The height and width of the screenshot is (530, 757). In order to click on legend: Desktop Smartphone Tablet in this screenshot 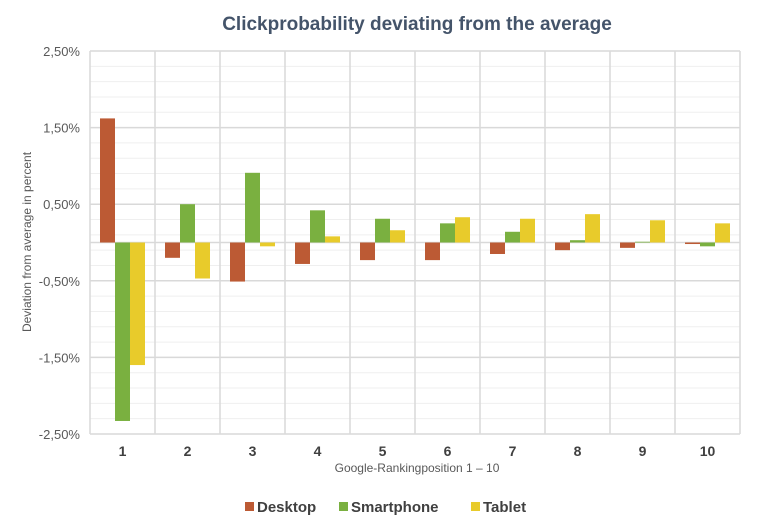, I will do `click(385, 507)`.